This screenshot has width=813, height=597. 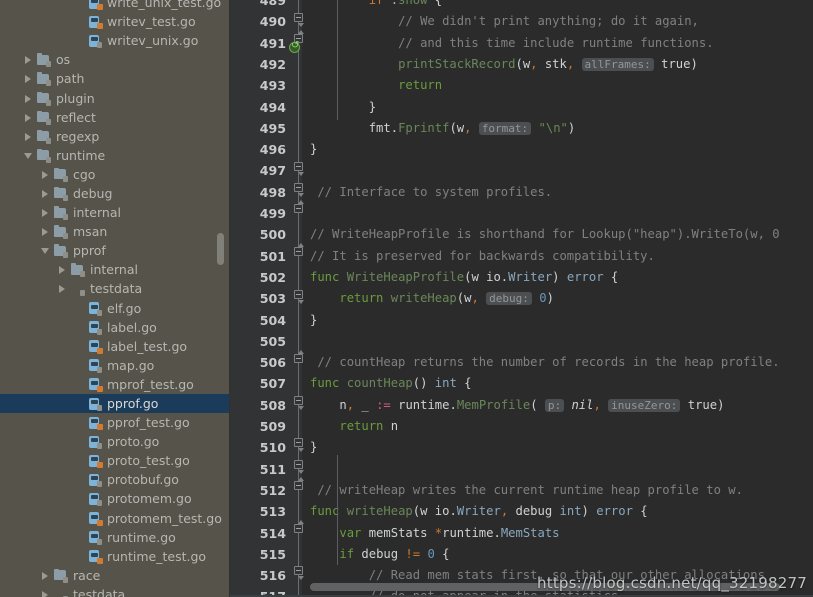 I want to click on tree-item: protobuf.go, so click(x=115, y=479).